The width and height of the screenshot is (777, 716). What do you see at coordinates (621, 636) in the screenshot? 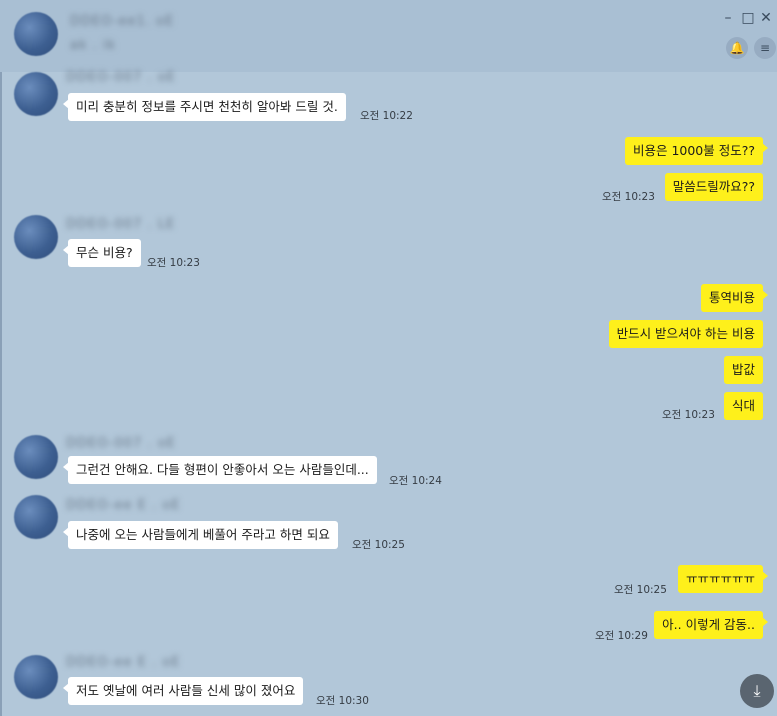
I see `message-time: 오전 10:29` at bounding box center [621, 636].